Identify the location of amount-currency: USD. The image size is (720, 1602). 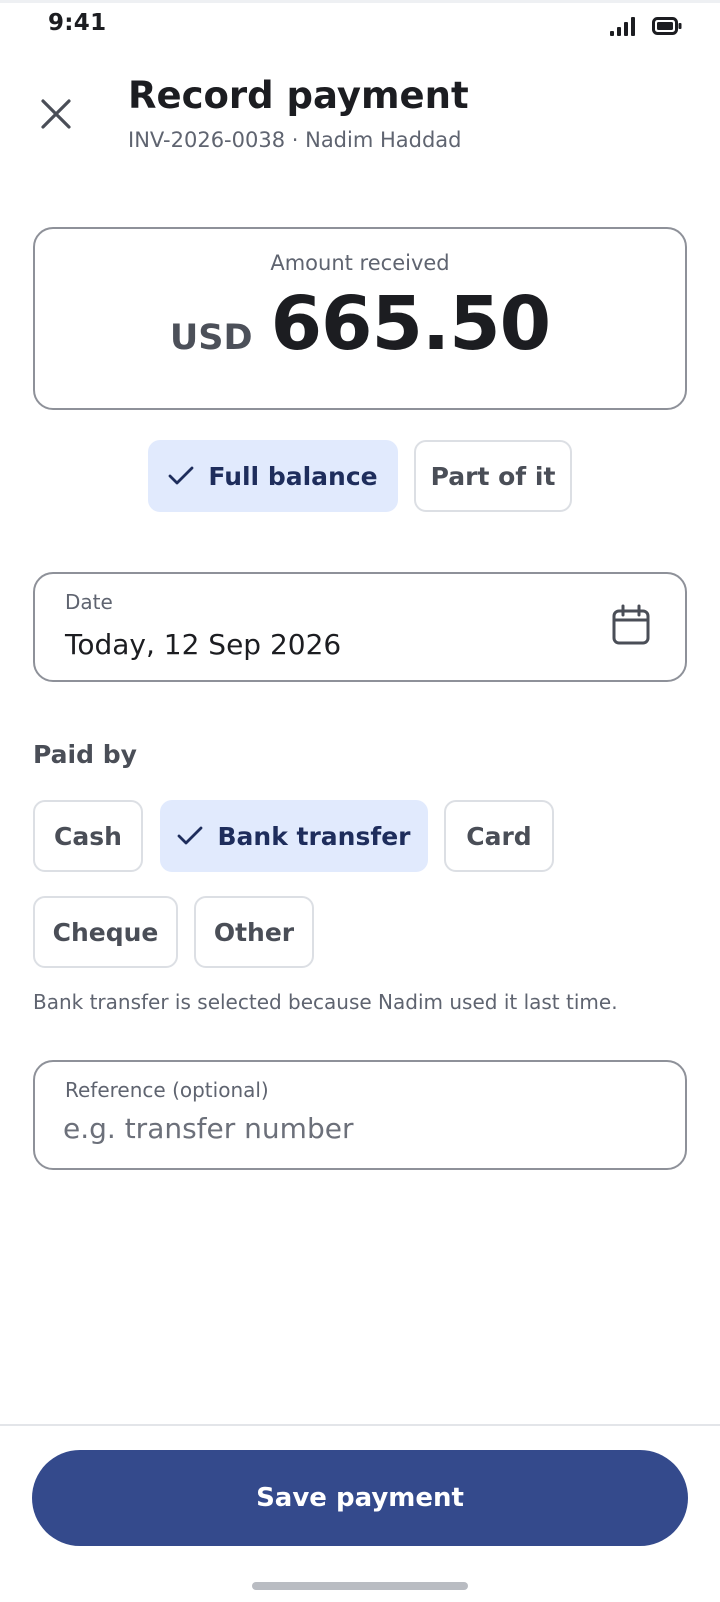
(211, 338).